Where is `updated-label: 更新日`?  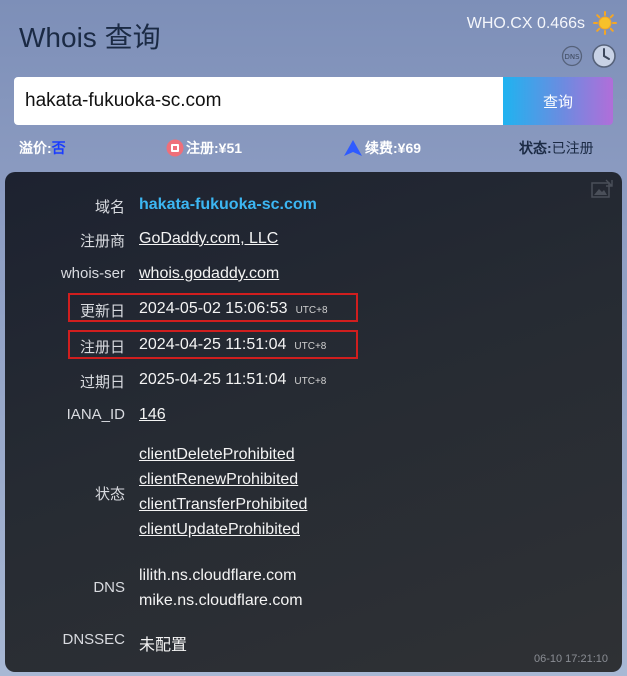 updated-label: 更新日 is located at coordinates (102, 311).